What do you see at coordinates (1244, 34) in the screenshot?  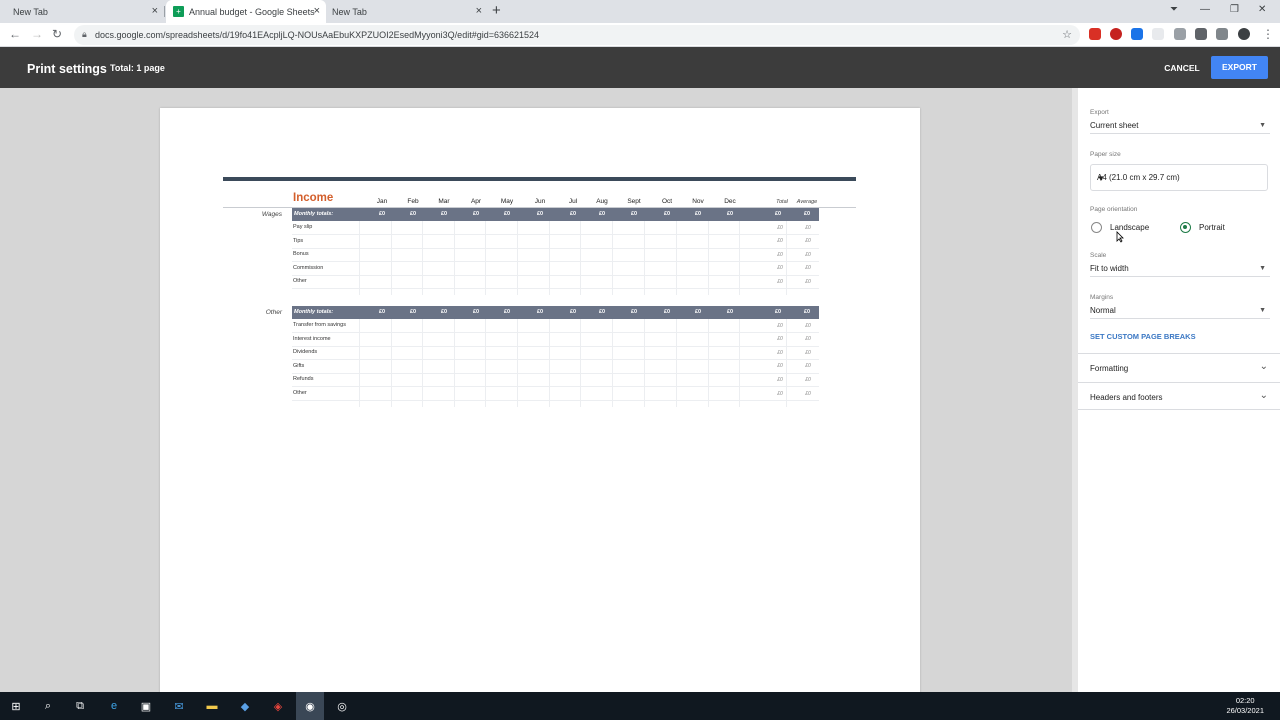 I see `avatar` at bounding box center [1244, 34].